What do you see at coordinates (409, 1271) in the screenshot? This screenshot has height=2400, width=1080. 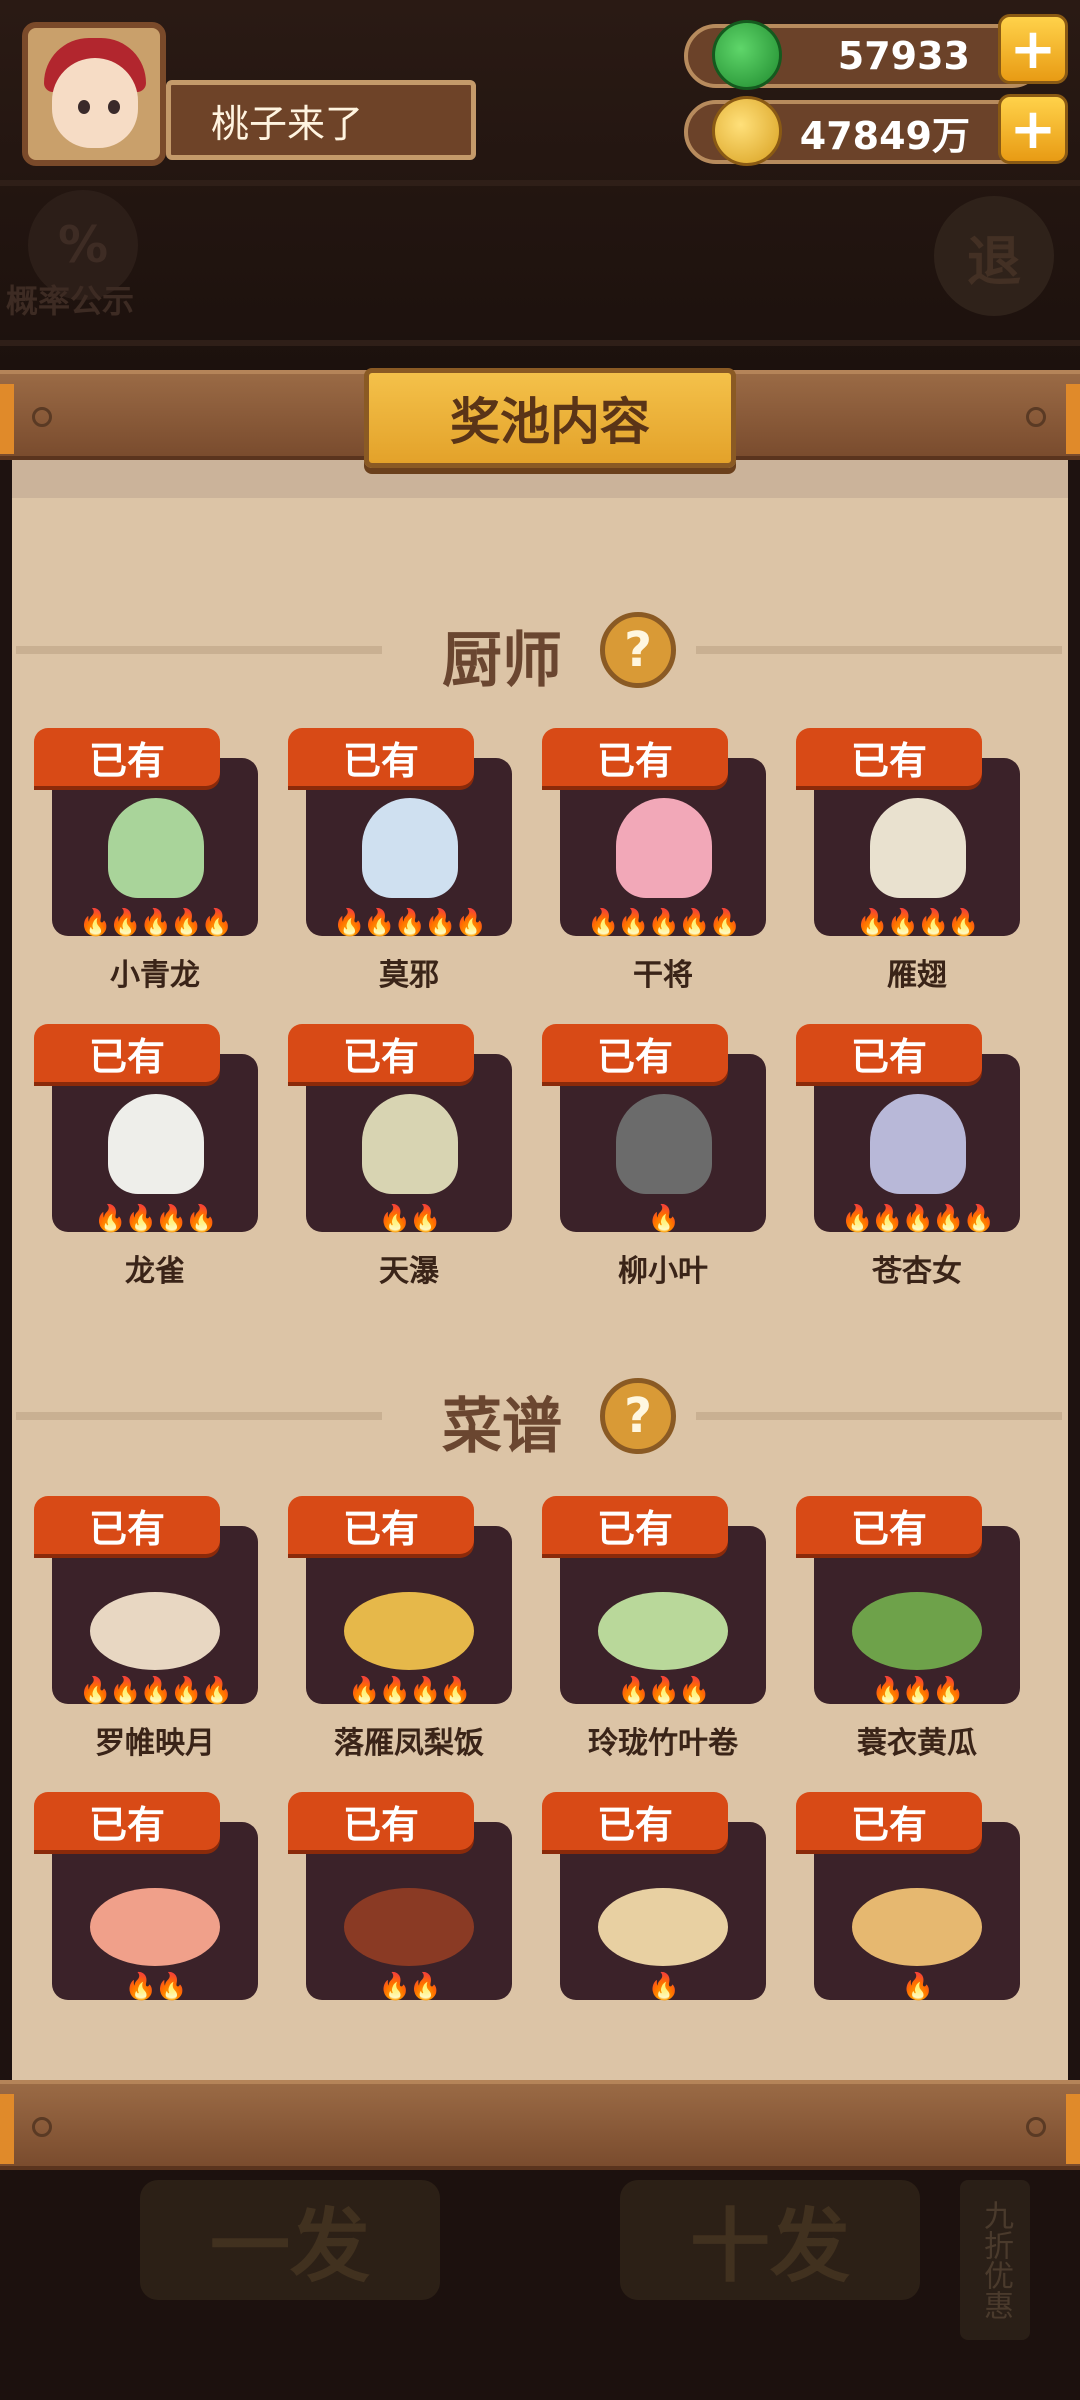 I see `chef-name: 天瀑` at bounding box center [409, 1271].